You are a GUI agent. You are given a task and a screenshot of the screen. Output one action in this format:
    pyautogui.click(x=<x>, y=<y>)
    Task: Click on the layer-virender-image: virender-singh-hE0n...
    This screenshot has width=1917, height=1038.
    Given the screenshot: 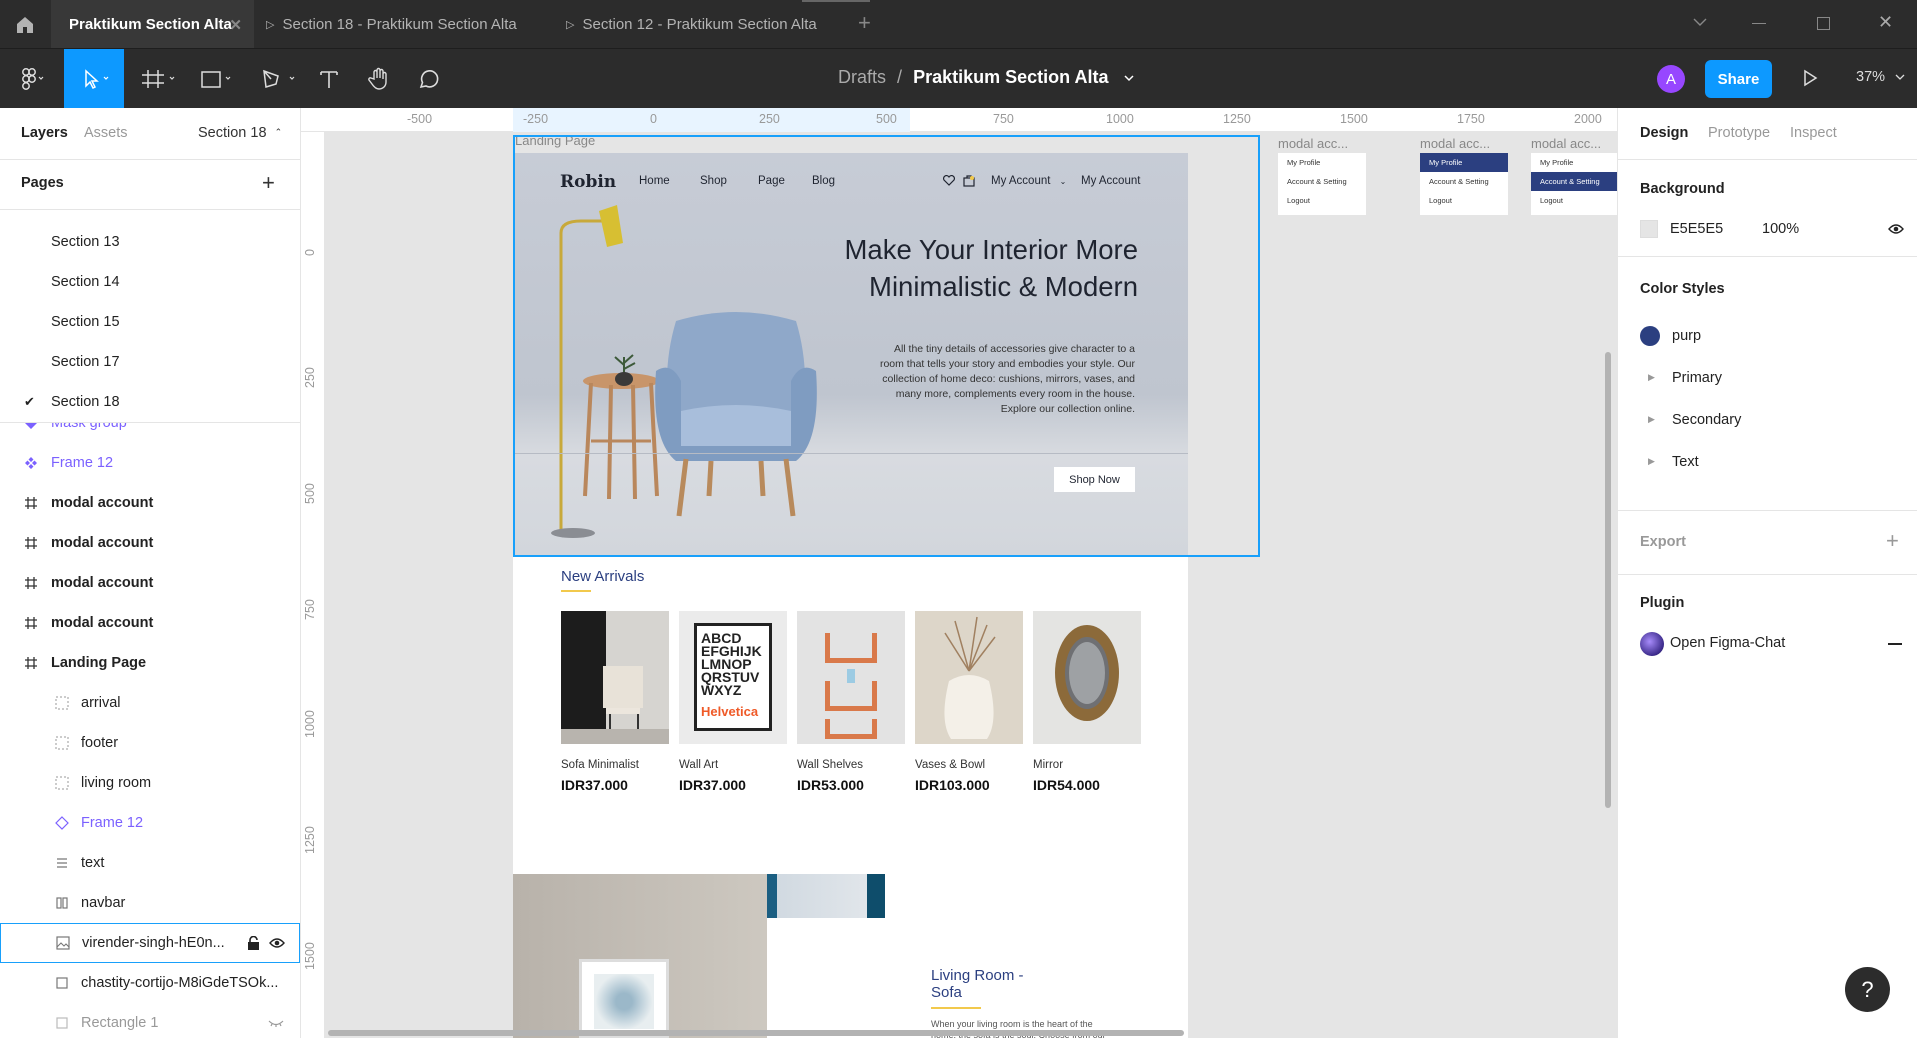 What is the action you would take?
    pyautogui.click(x=150, y=943)
    